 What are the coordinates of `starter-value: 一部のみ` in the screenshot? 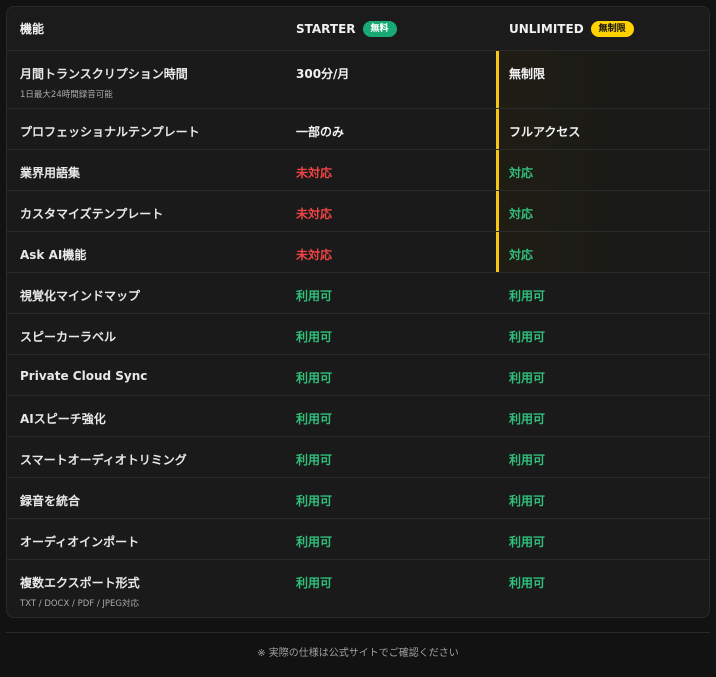 It's located at (320, 132).